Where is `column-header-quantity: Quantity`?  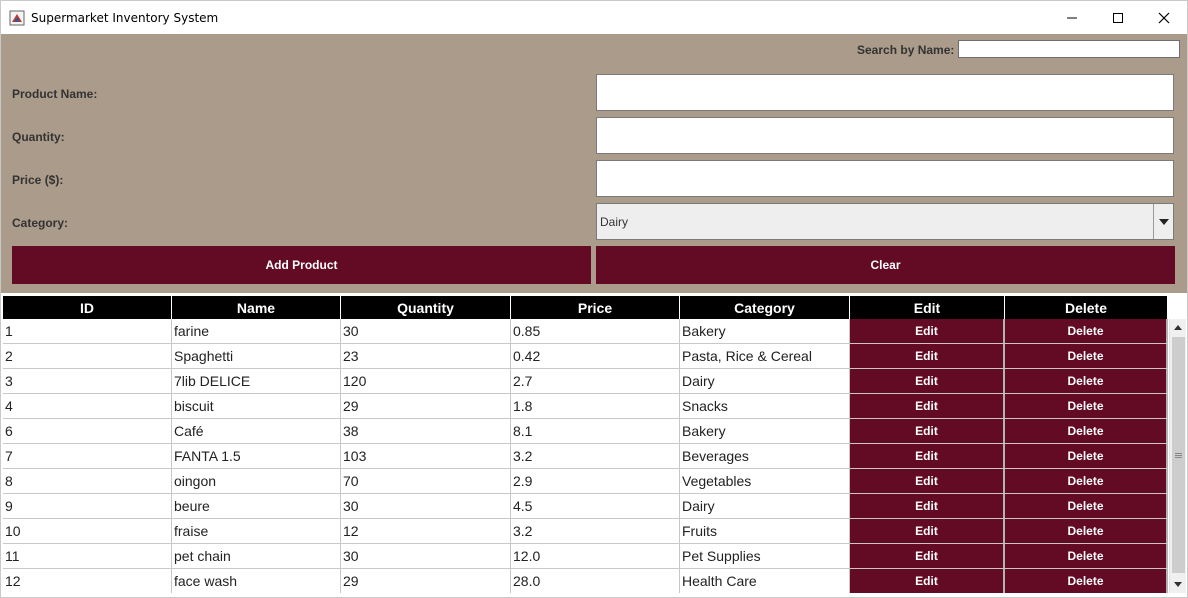 column-header-quantity: Quantity is located at coordinates (426, 307).